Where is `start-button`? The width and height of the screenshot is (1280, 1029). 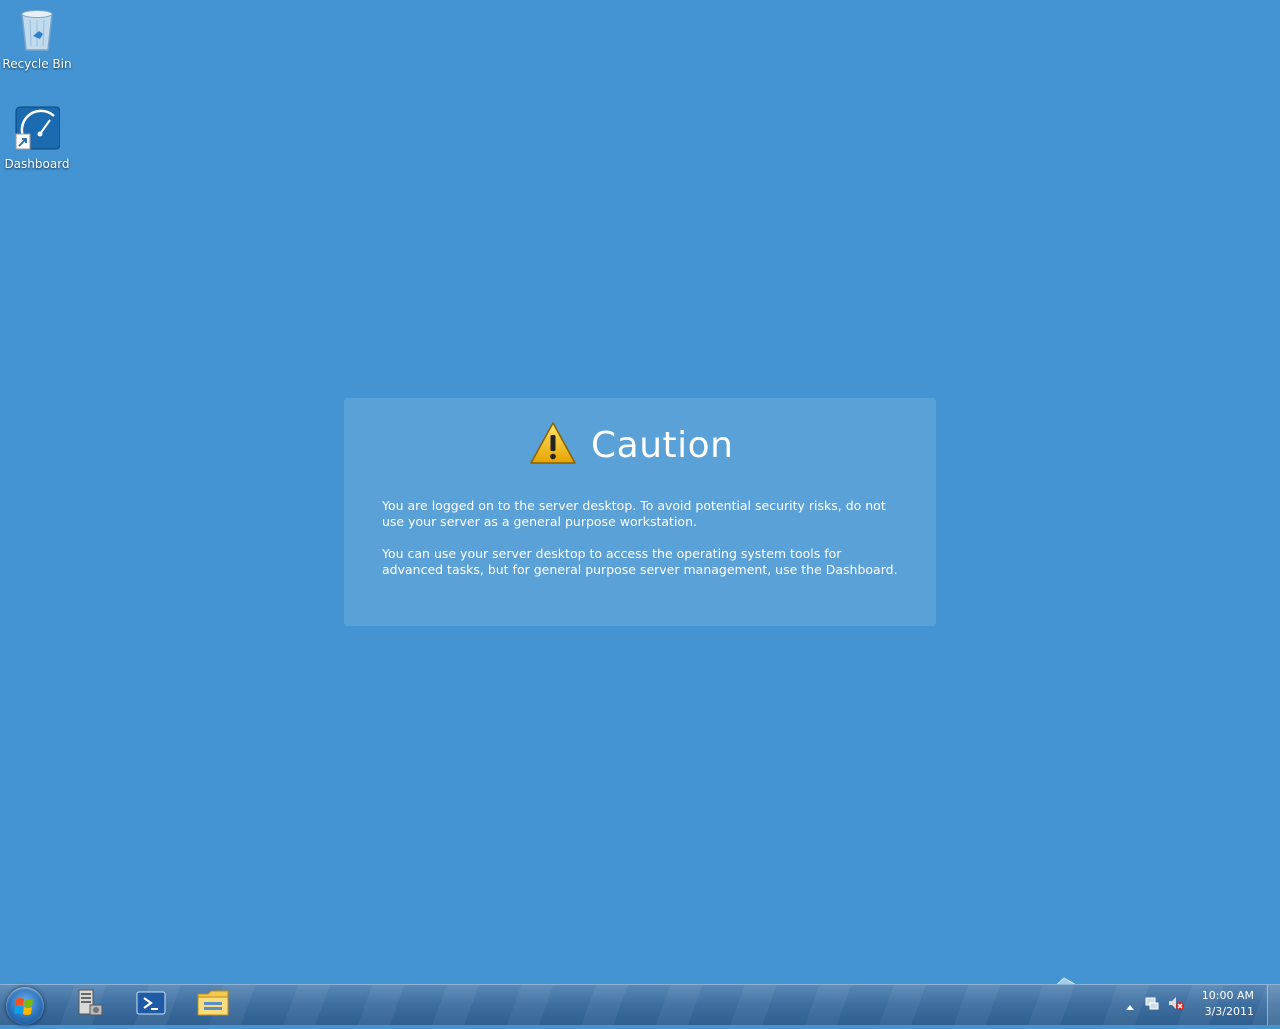
start-button is located at coordinates (25, 1006).